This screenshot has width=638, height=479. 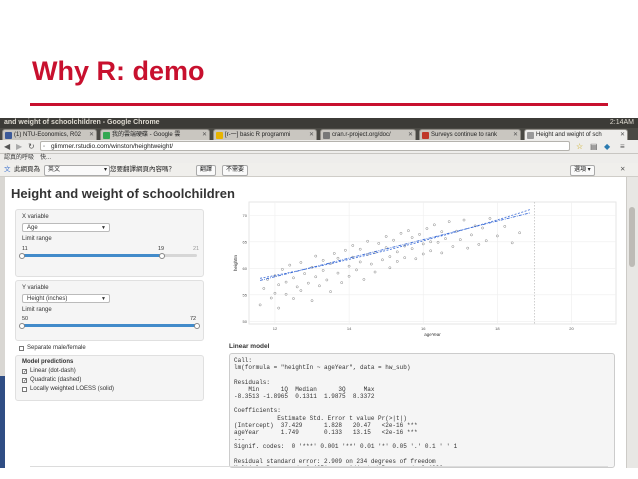 I want to click on tab-height-weight: Height and weight of sch ✕, so click(x=576, y=134).